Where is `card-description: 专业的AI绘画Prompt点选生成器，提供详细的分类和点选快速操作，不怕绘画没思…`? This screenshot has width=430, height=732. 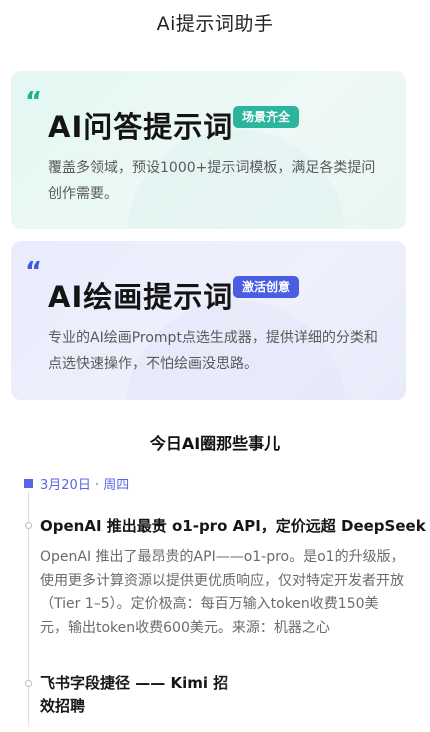 card-description: 专业的AI绘画Prompt点选生成器，提供详细的分类和点选快速操作，不怕绘画没思… is located at coordinates (213, 351).